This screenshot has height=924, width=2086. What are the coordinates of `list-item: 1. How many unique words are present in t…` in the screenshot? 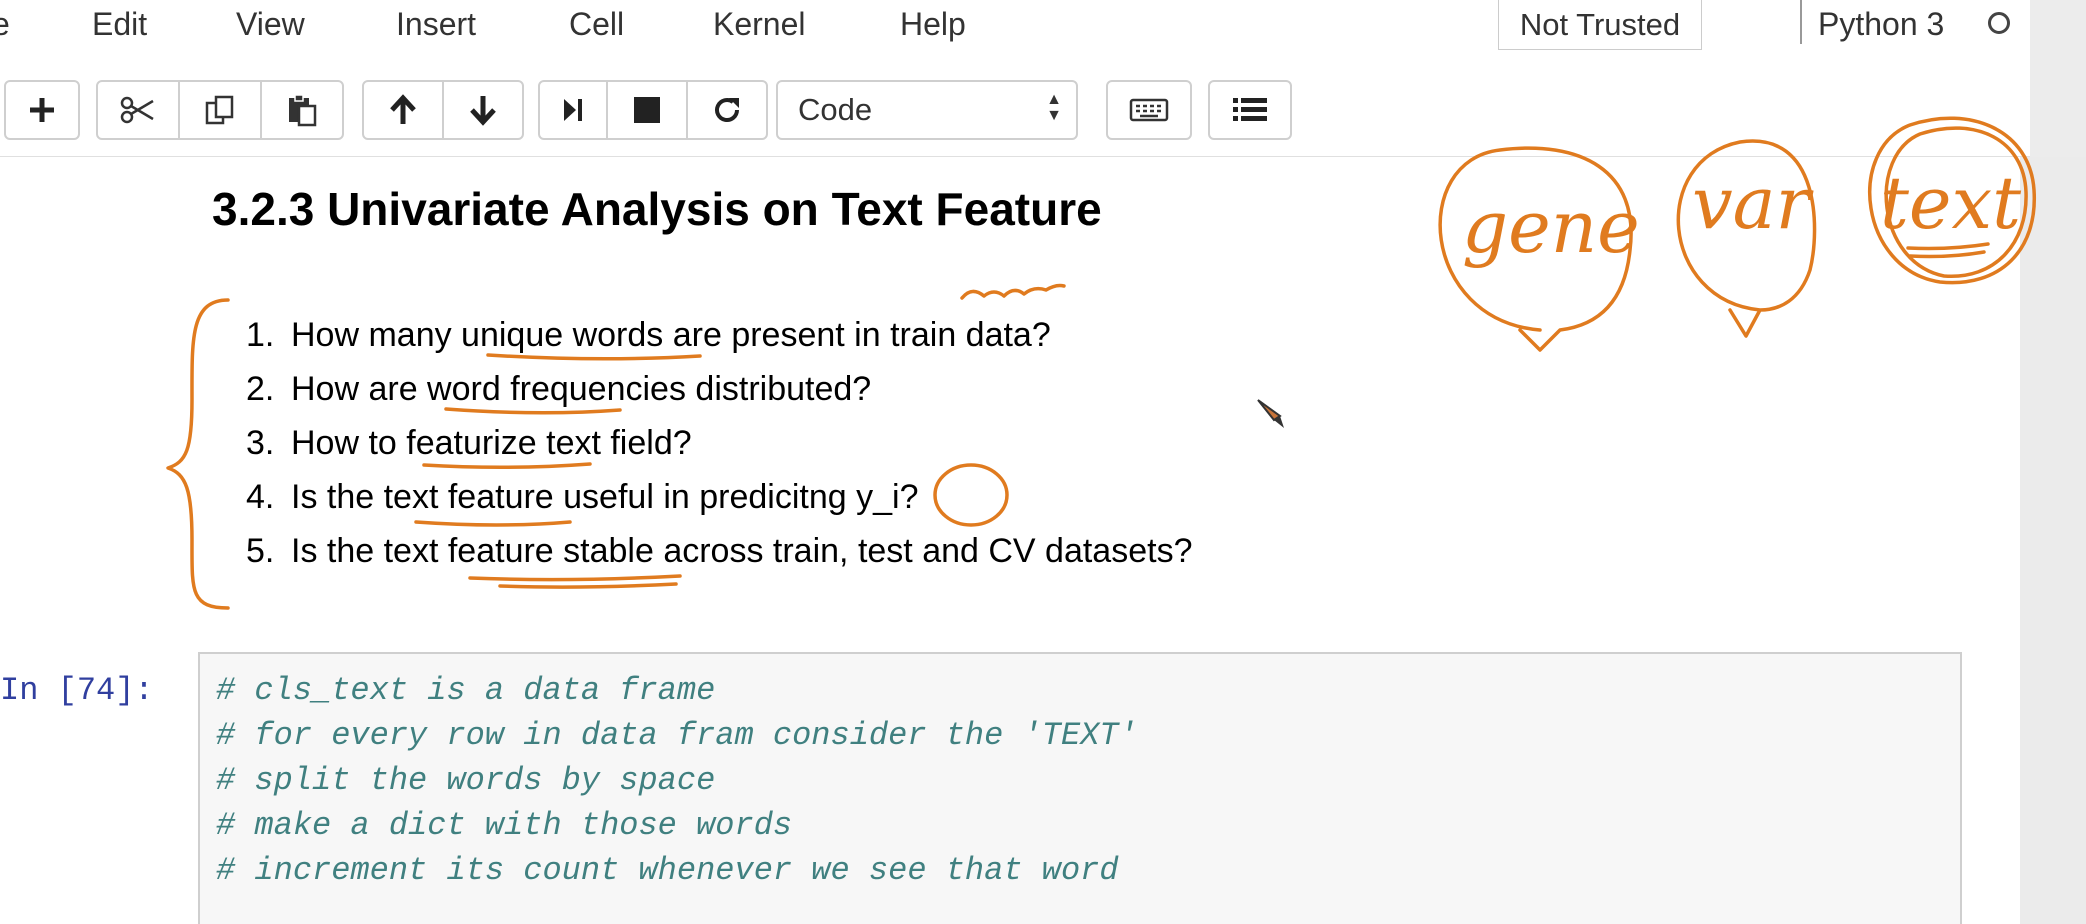 It's located at (719, 335).